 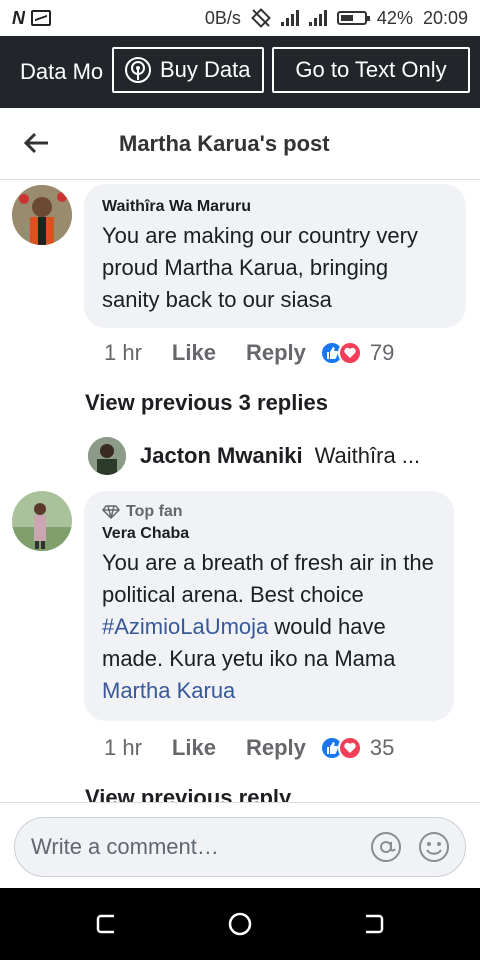 I want to click on broadcast-icon, so click(x=138, y=70).